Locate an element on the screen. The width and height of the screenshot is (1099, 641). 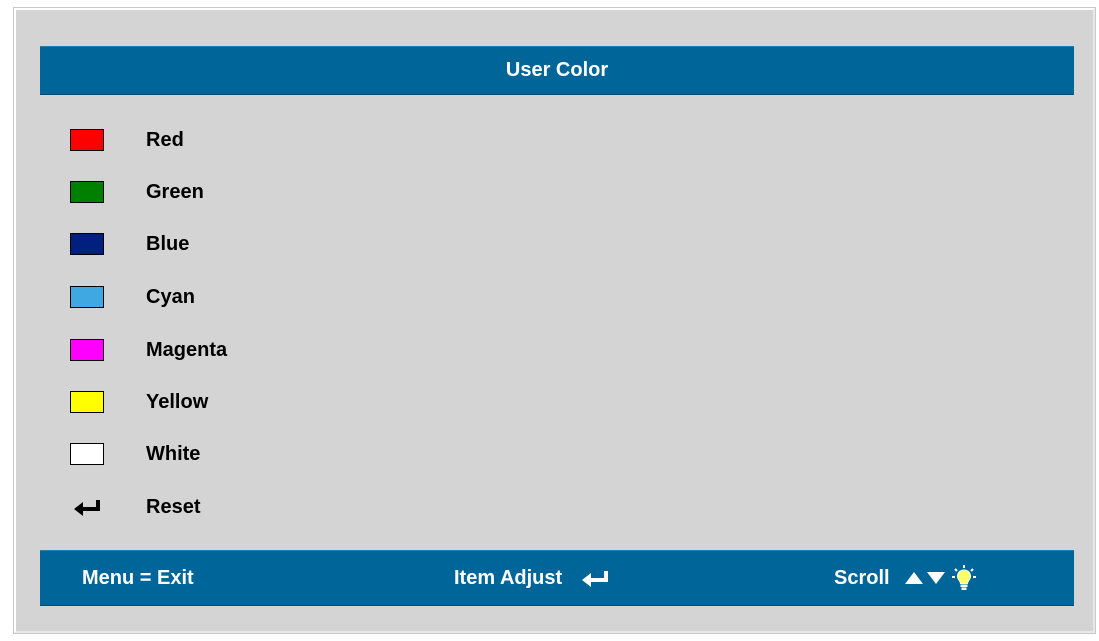
menu-item-label: Green is located at coordinates (175, 191).